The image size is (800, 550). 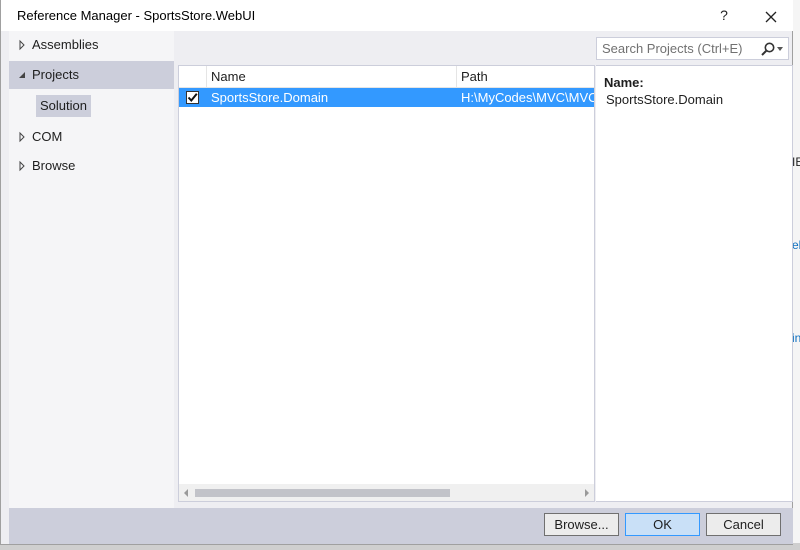 I want to click on ide-editor-edge, so click(x=796, y=275).